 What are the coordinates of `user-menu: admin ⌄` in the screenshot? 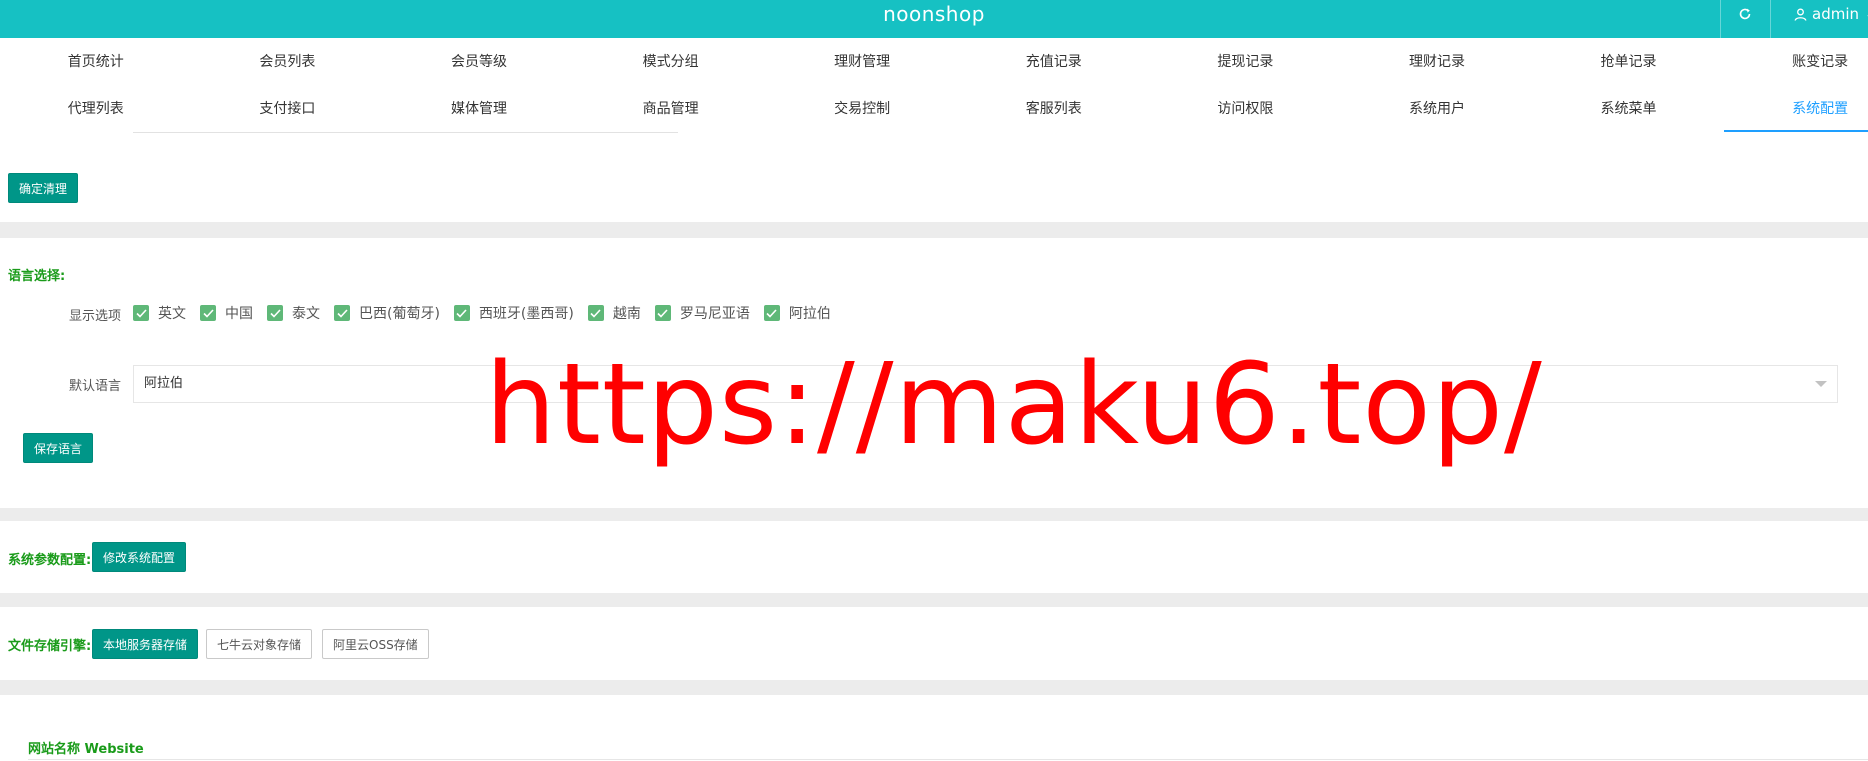 It's located at (1831, 14).